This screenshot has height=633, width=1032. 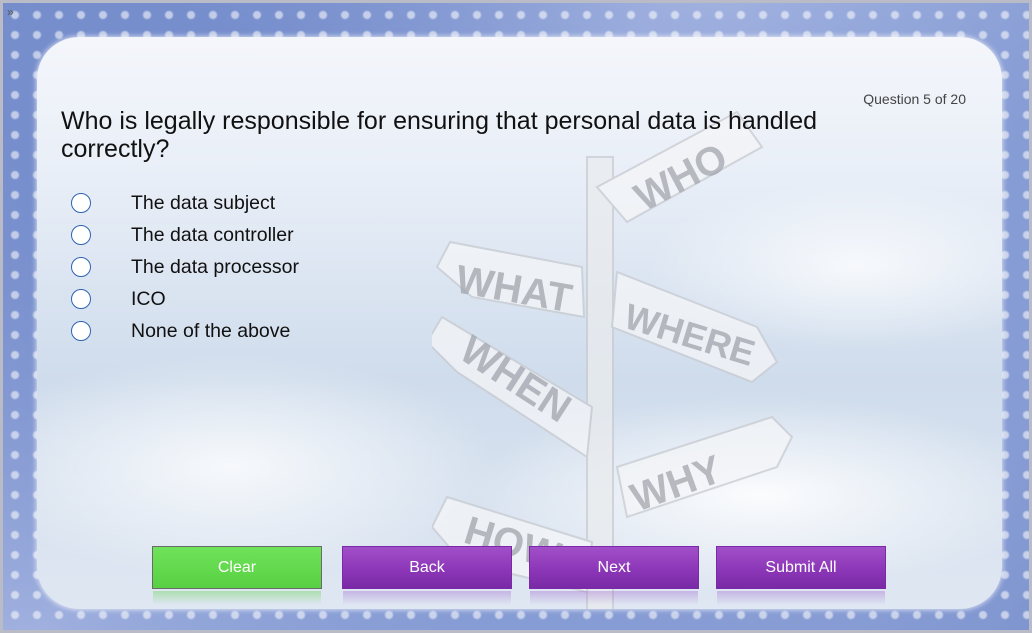 I want to click on answer-option: The data subject, so click(x=185, y=203).